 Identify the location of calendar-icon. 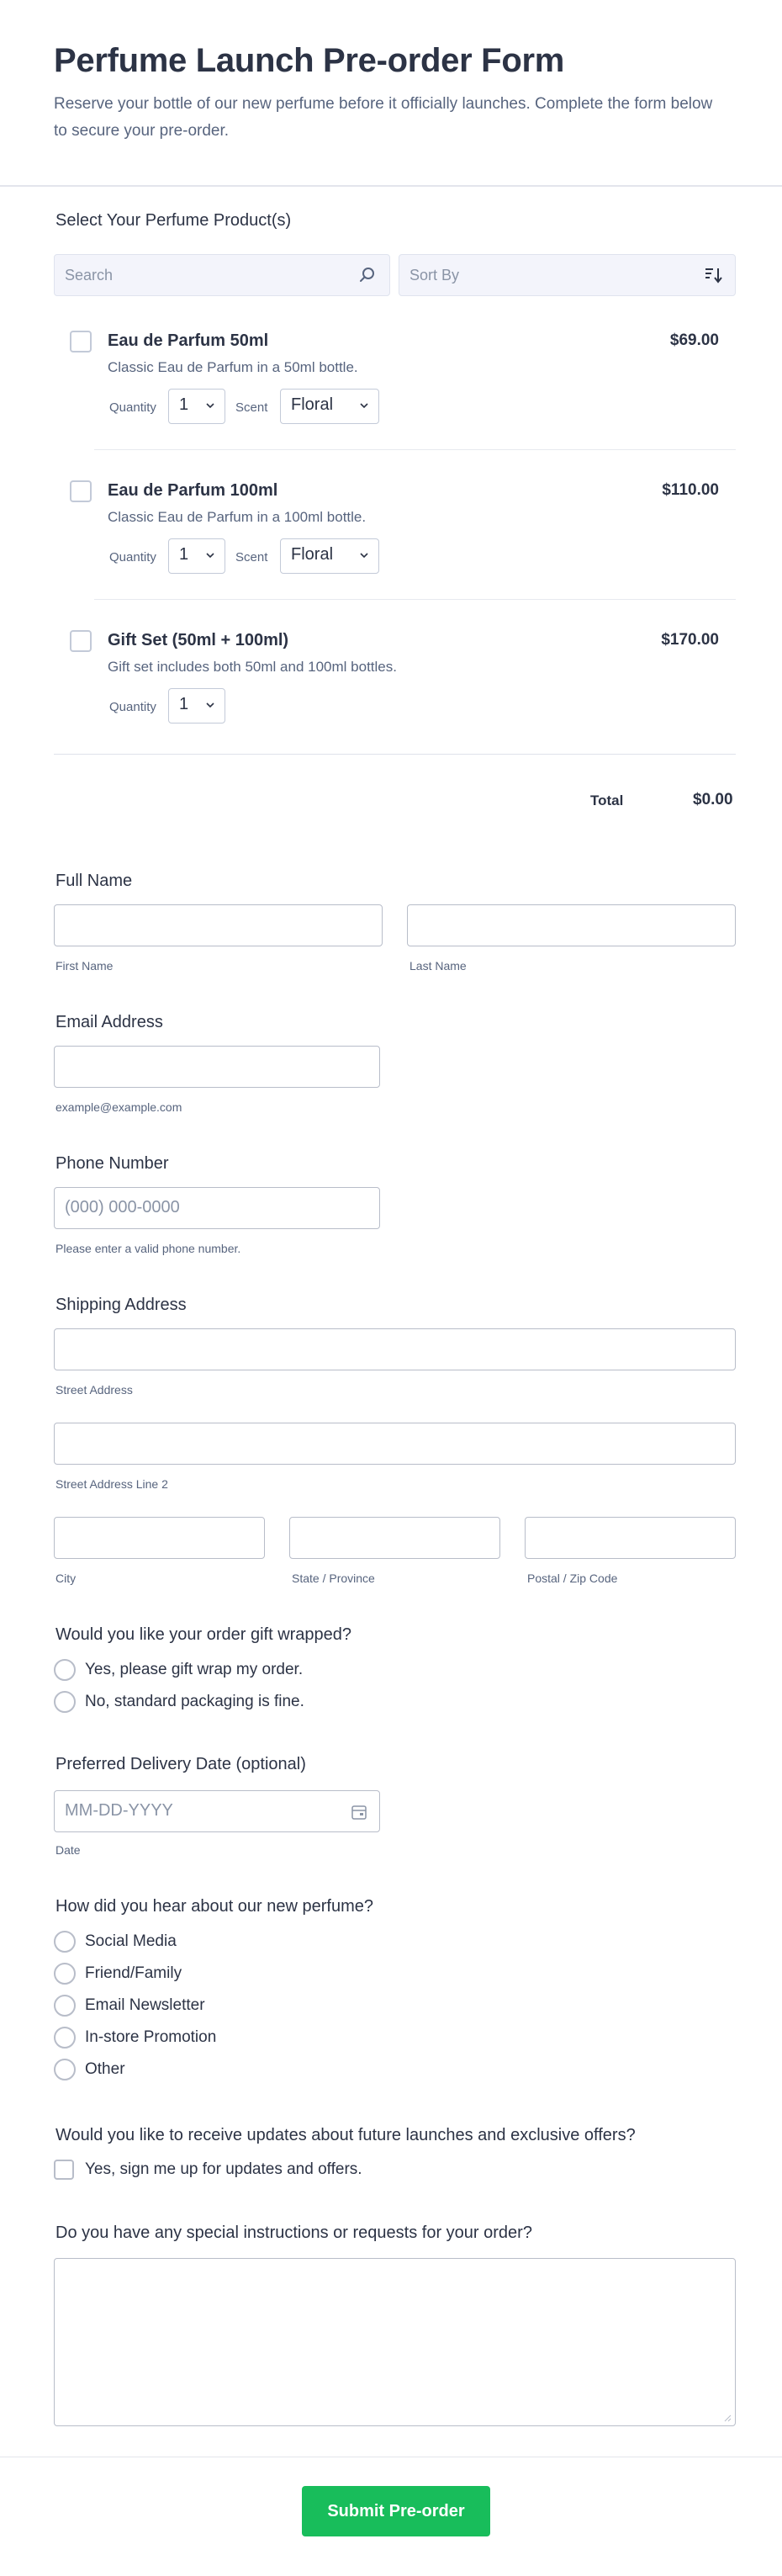
(359, 1813).